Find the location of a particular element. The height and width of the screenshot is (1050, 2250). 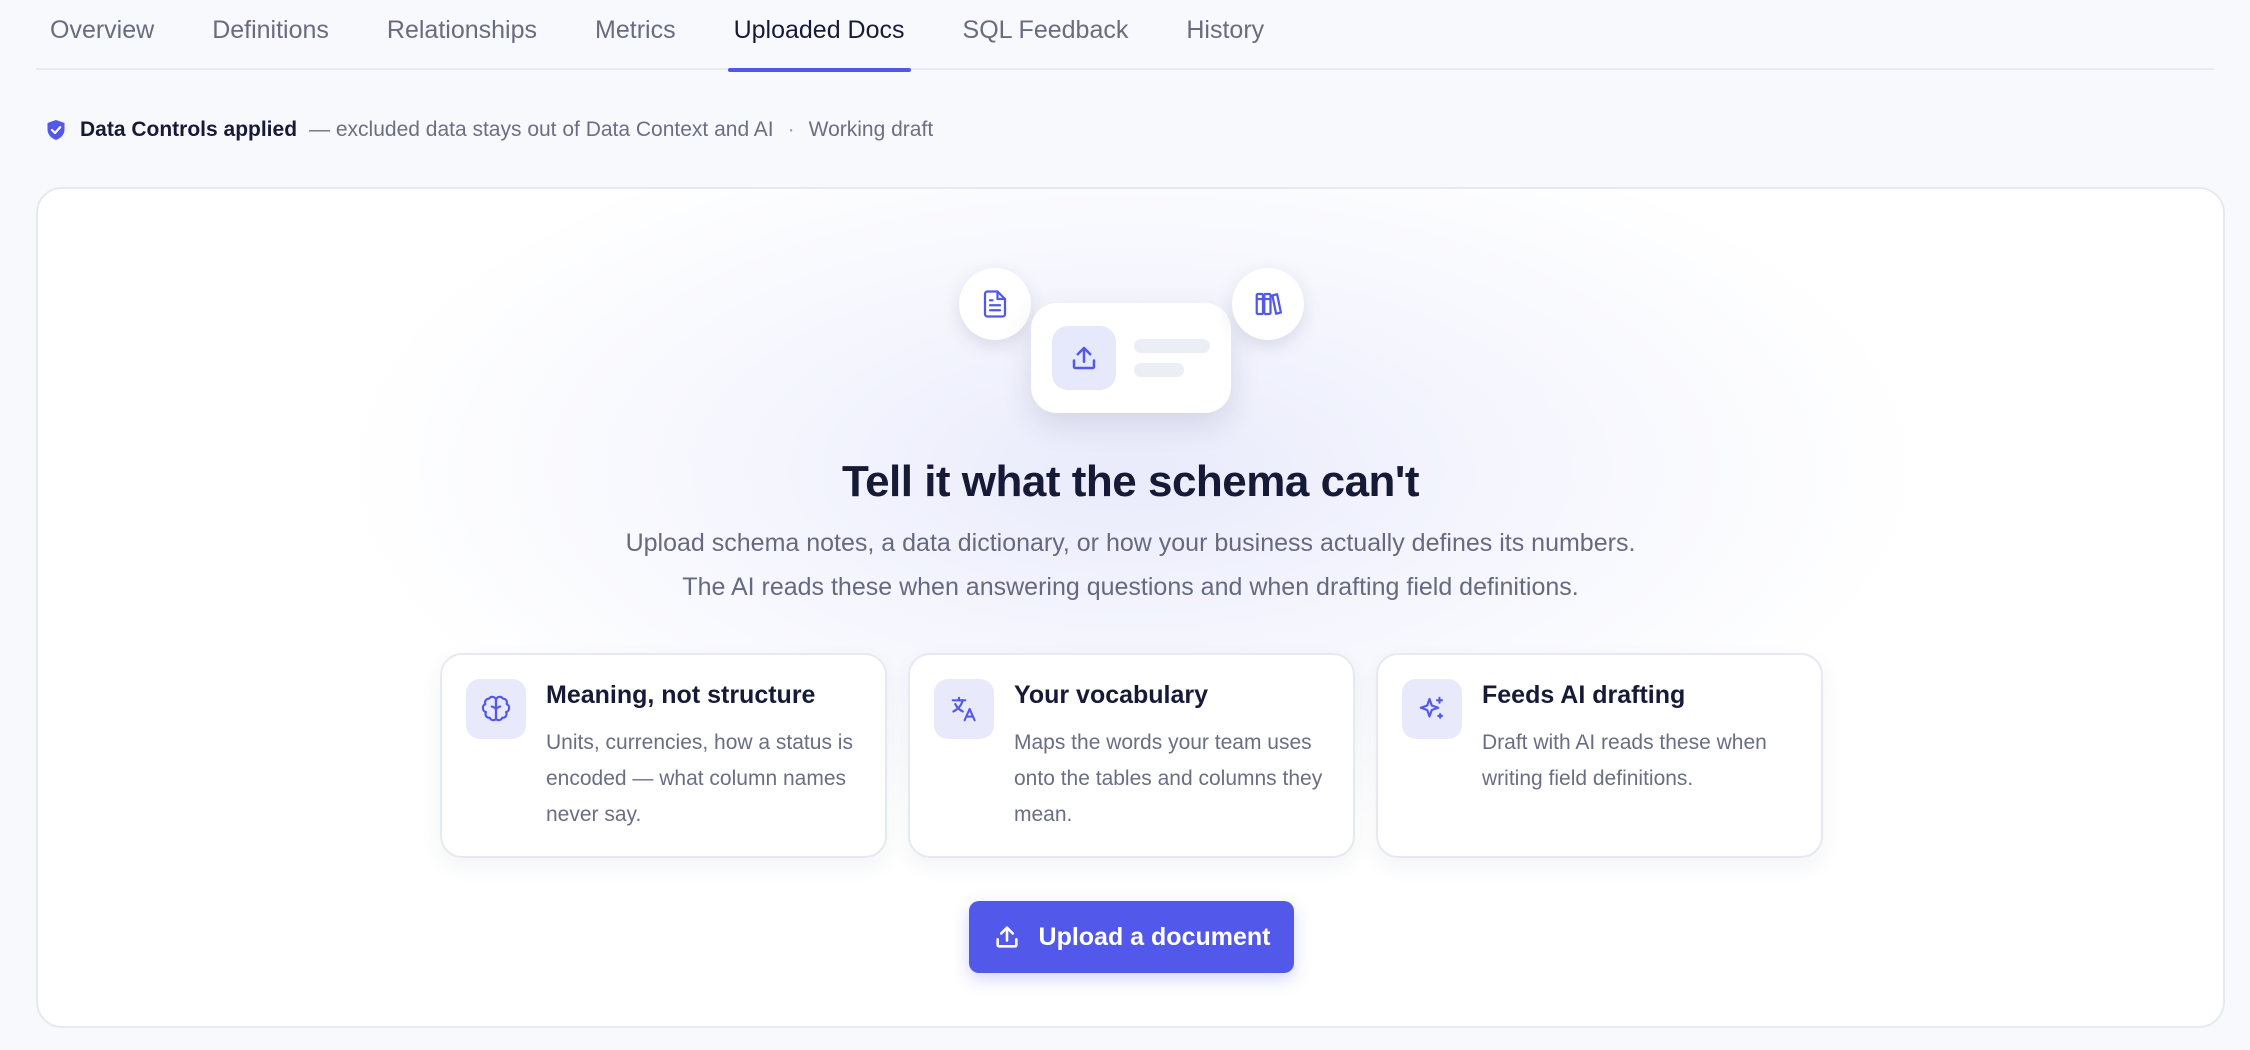

upload-illustration-card is located at coordinates (1131, 358).